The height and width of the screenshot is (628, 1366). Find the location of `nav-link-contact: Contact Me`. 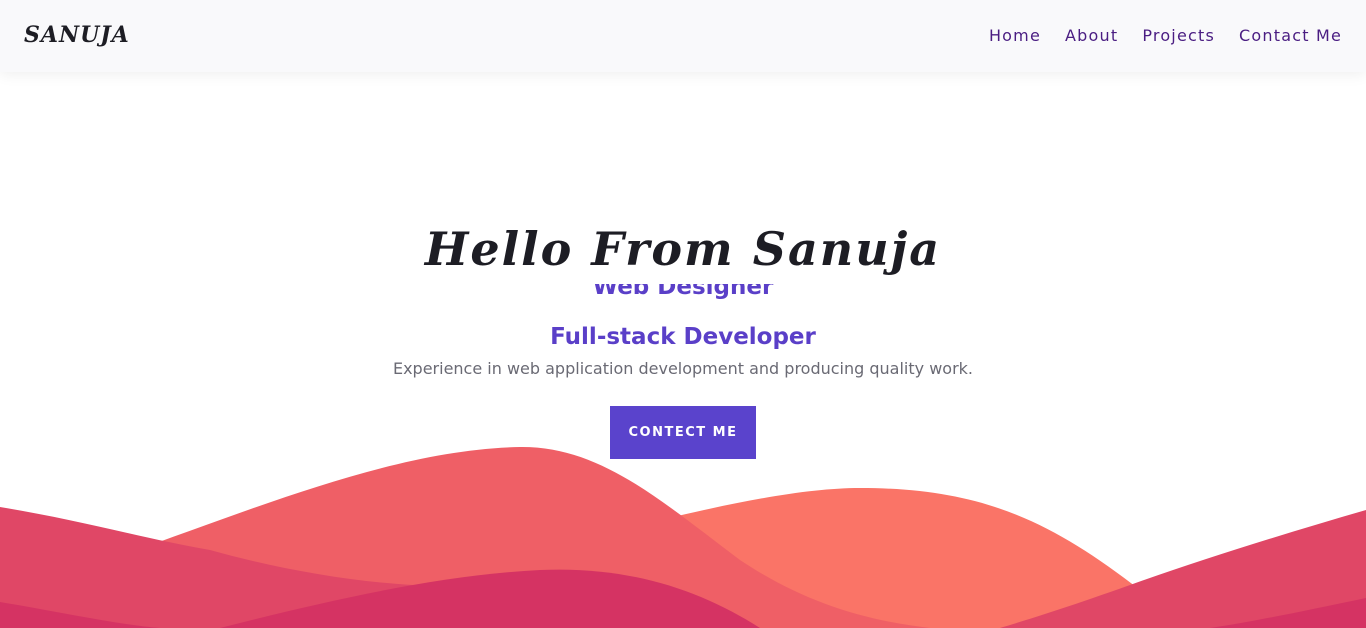

nav-link-contact: Contact Me is located at coordinates (1290, 35).